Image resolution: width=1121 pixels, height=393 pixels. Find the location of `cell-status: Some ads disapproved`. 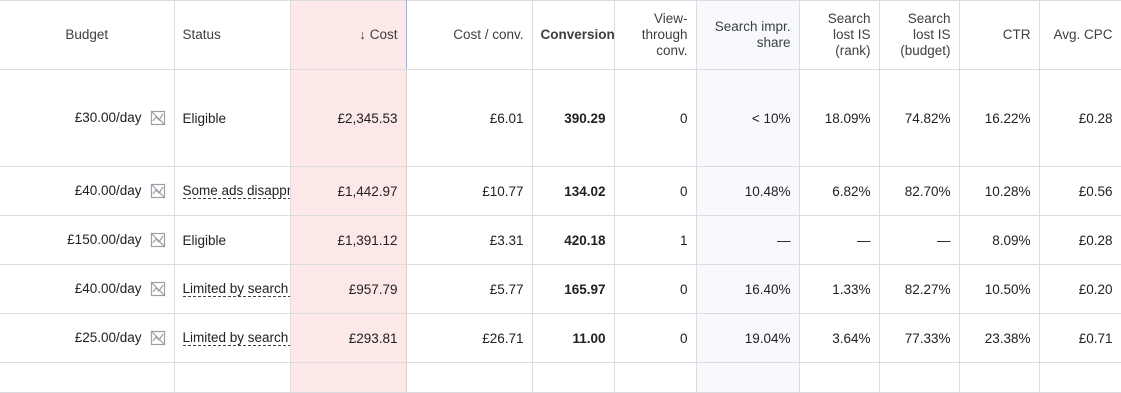

cell-status: Some ads disapproved is located at coordinates (232, 191).